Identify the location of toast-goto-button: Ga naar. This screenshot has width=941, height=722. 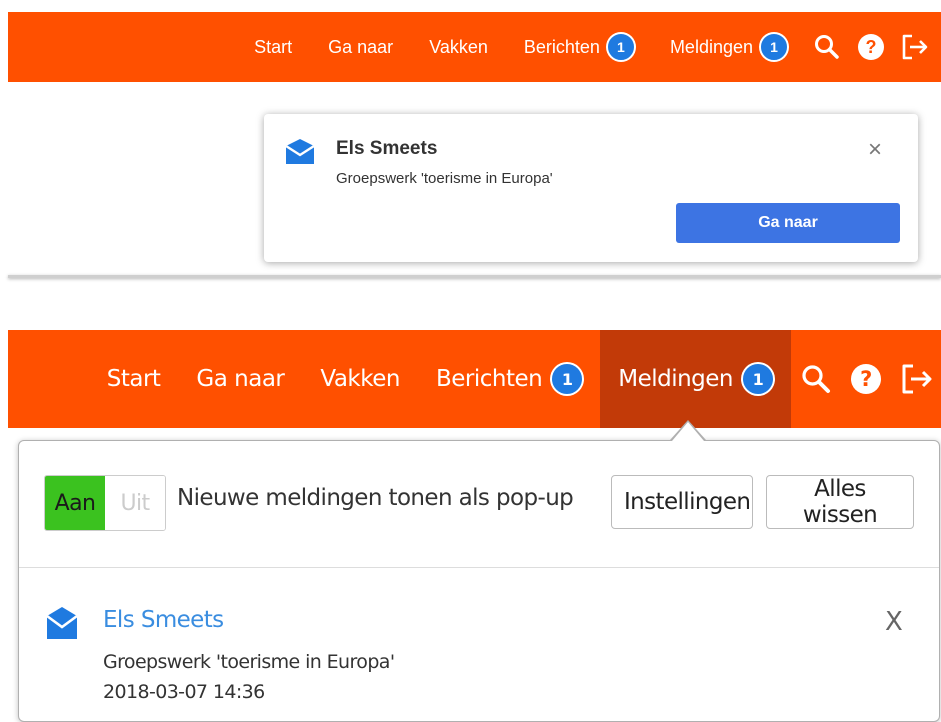
(788, 223).